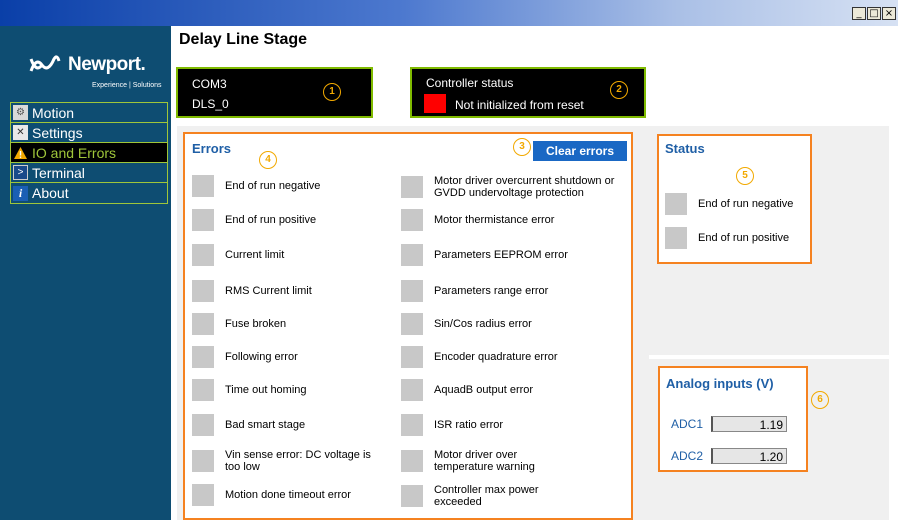 Image resolution: width=898 pixels, height=520 pixels. I want to click on status-title: Status, so click(685, 148).